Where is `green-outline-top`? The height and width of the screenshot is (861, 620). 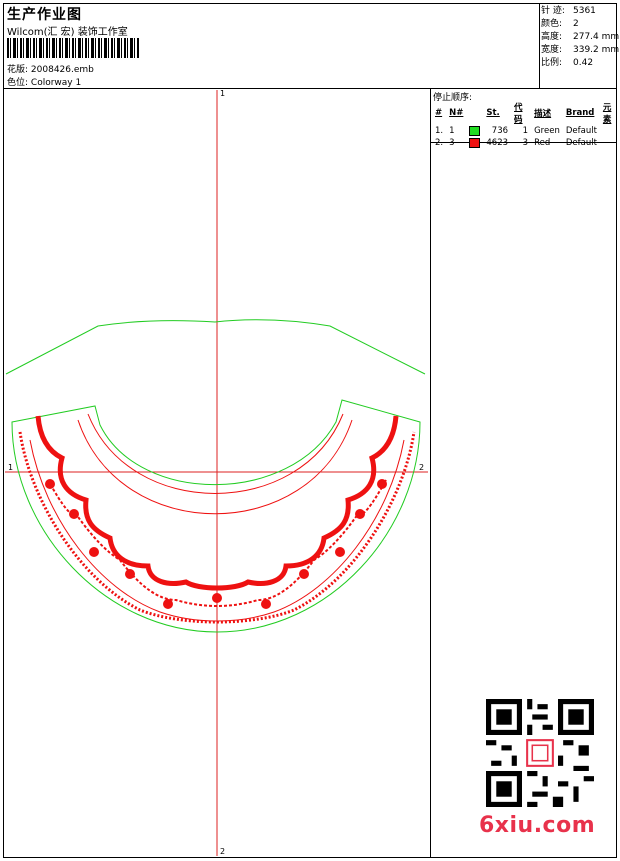 green-outline-top is located at coordinates (215, 347).